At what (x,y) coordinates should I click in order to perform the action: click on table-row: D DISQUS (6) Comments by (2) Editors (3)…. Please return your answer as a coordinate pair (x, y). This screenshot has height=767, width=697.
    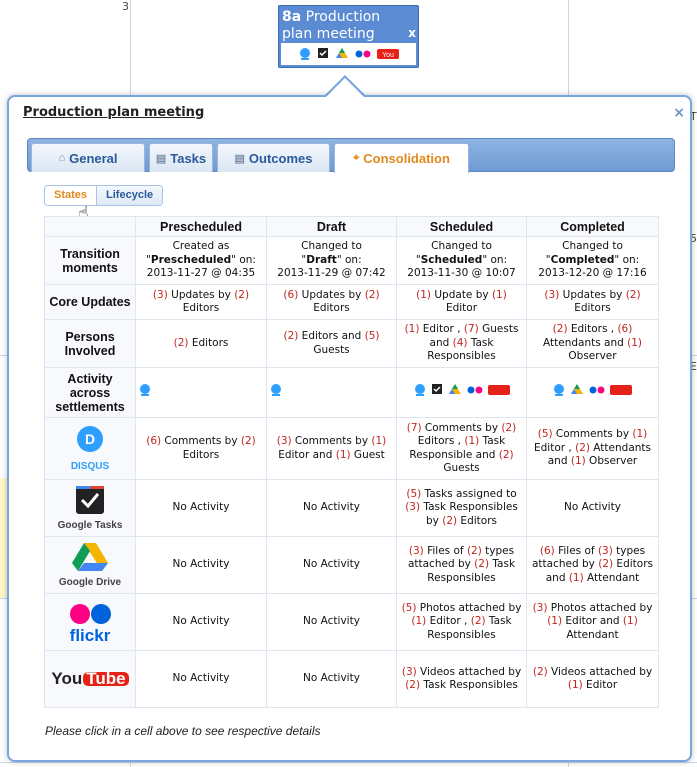
    Looking at the image, I should click on (351, 448).